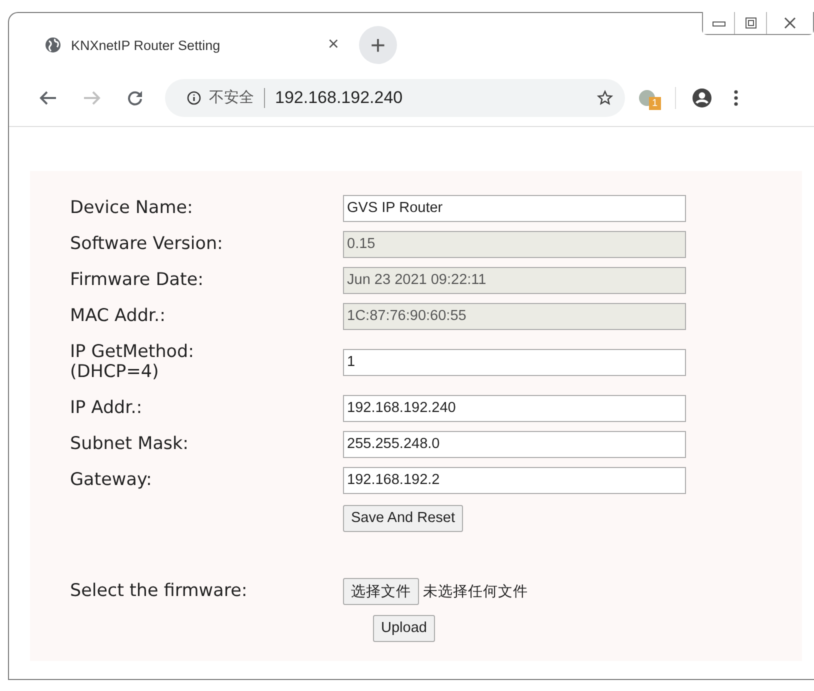 This screenshot has height=691, width=814. What do you see at coordinates (147, 244) in the screenshot?
I see `field-label: Software Version:` at bounding box center [147, 244].